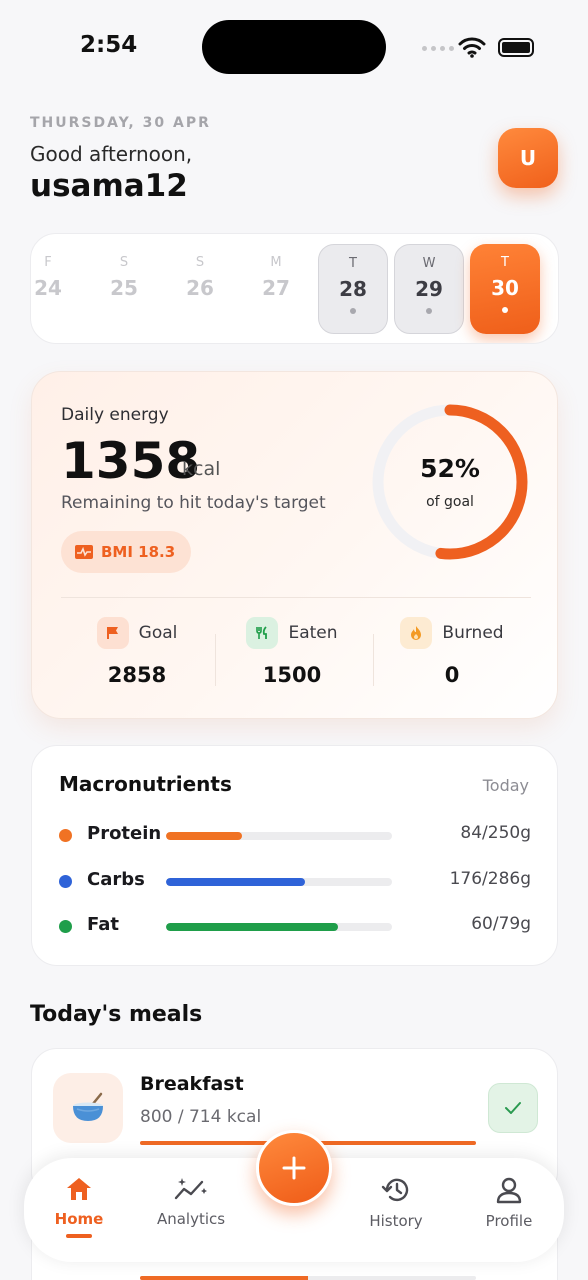 Image resolution: width=588 pixels, height=1280 pixels. I want to click on stat-burned: Burned 0, so click(452, 652).